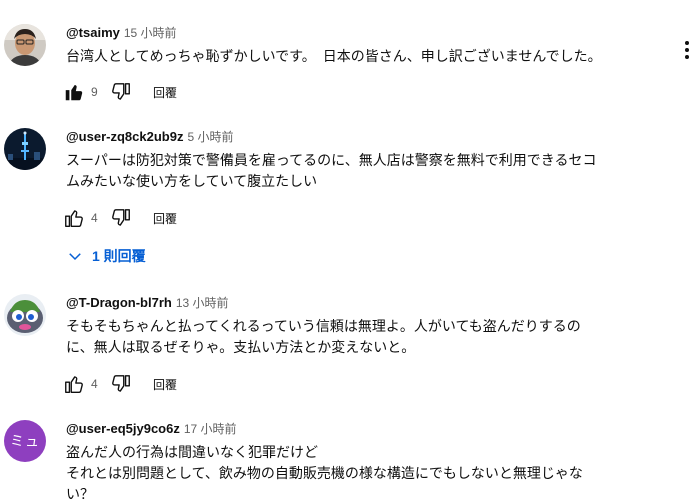  I want to click on night-tower-avatar-icon, so click(25, 149).